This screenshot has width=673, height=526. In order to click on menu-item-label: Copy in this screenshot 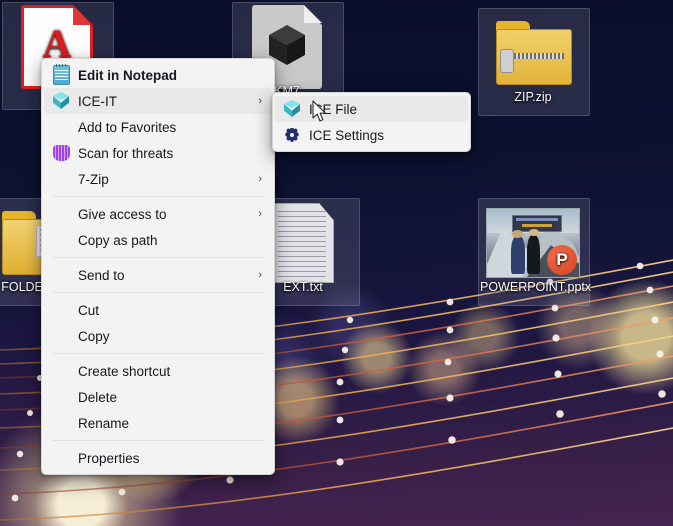, I will do `click(94, 336)`.